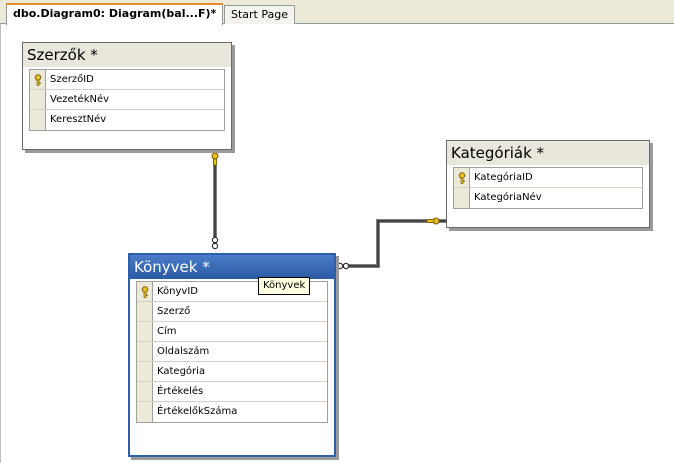  I want to click on column-name: VezetékNév, so click(80, 99).